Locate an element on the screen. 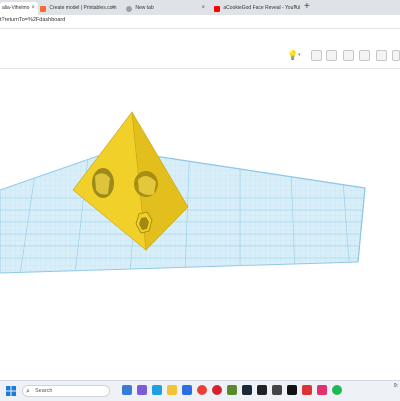 The width and height of the screenshot is (400, 401). taskbar: ⌕ Search 9: is located at coordinates (200, 390).